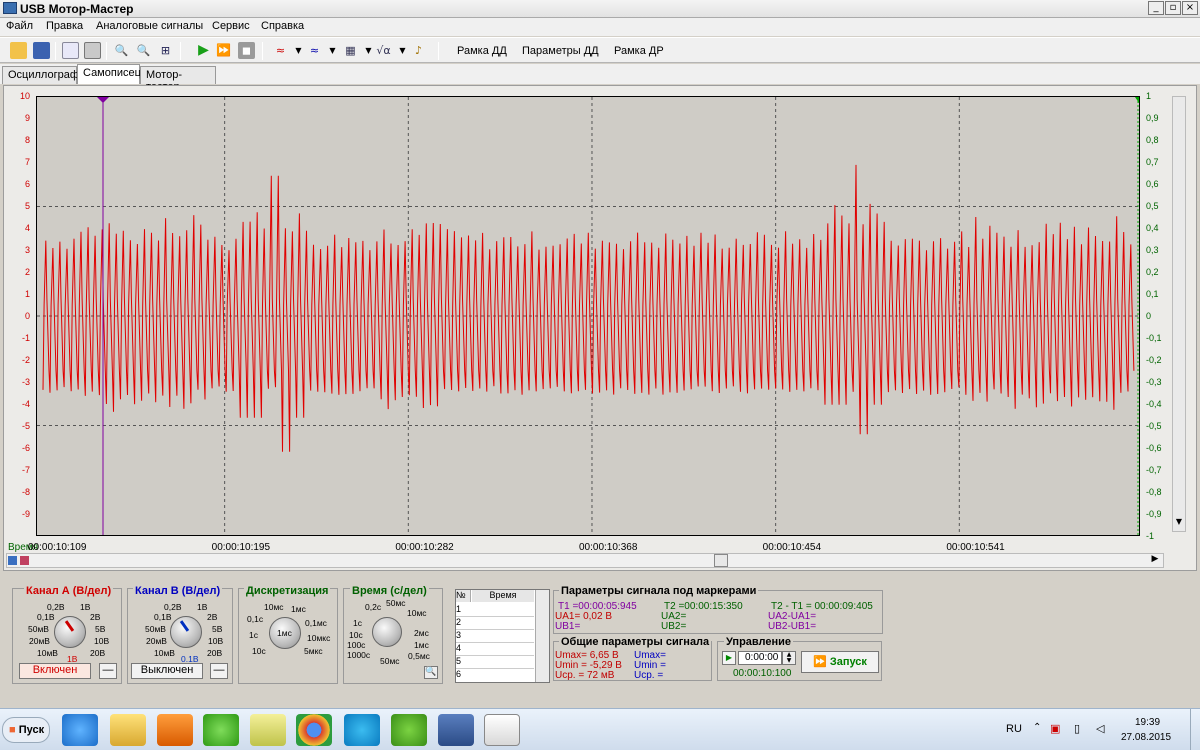 Image resolution: width=1200 pixels, height=750 pixels. Describe the element at coordinates (253, 635) in the screenshot. I see `knob-label: 1с` at that location.